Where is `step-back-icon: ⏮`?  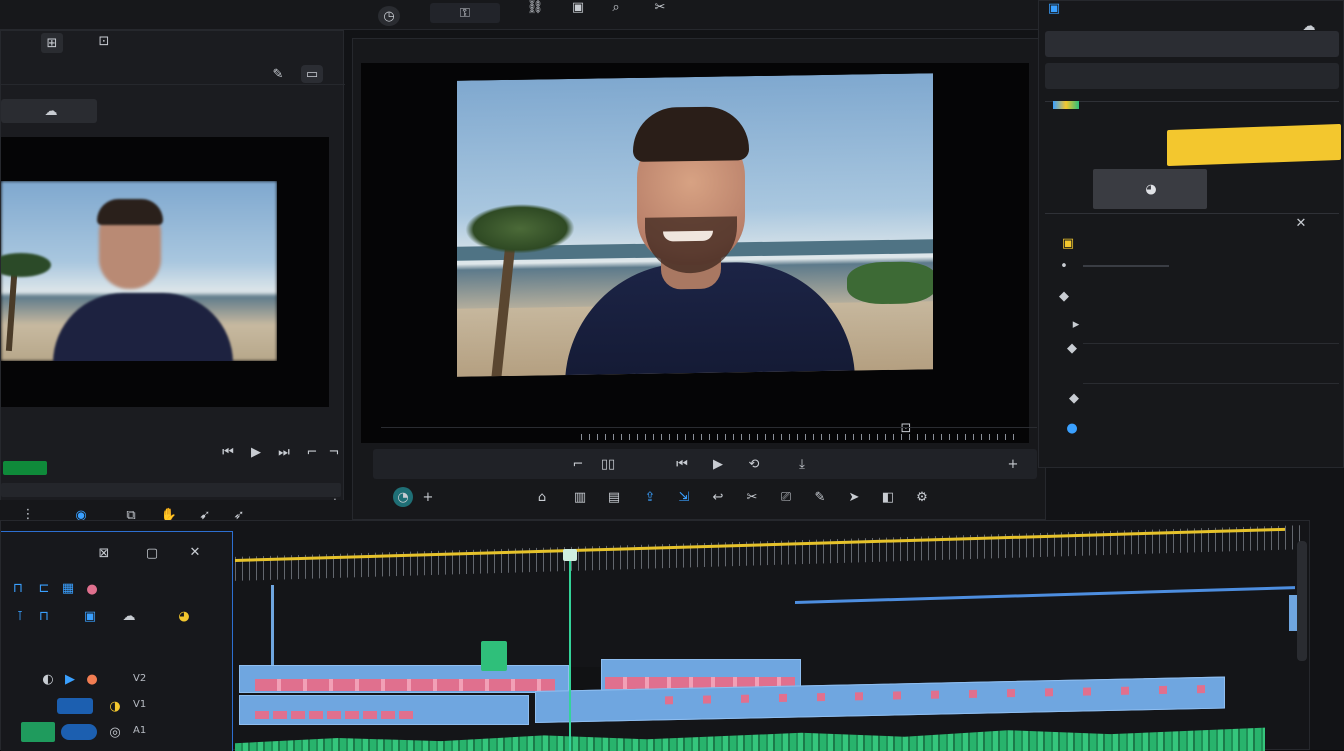 step-back-icon: ⏮ is located at coordinates (228, 452).